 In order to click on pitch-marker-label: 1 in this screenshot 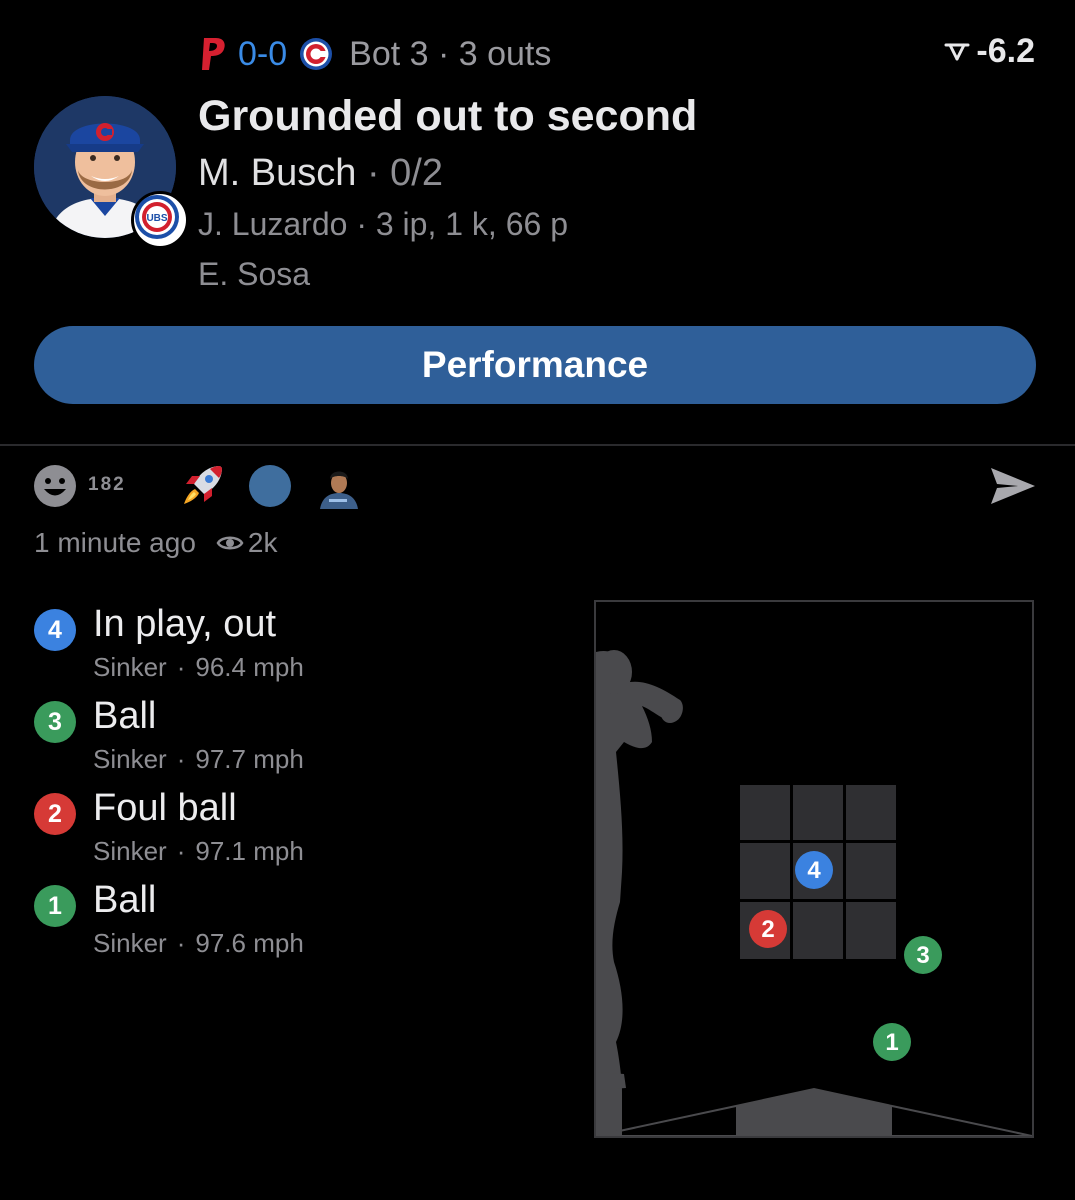, I will do `click(891, 1042)`.